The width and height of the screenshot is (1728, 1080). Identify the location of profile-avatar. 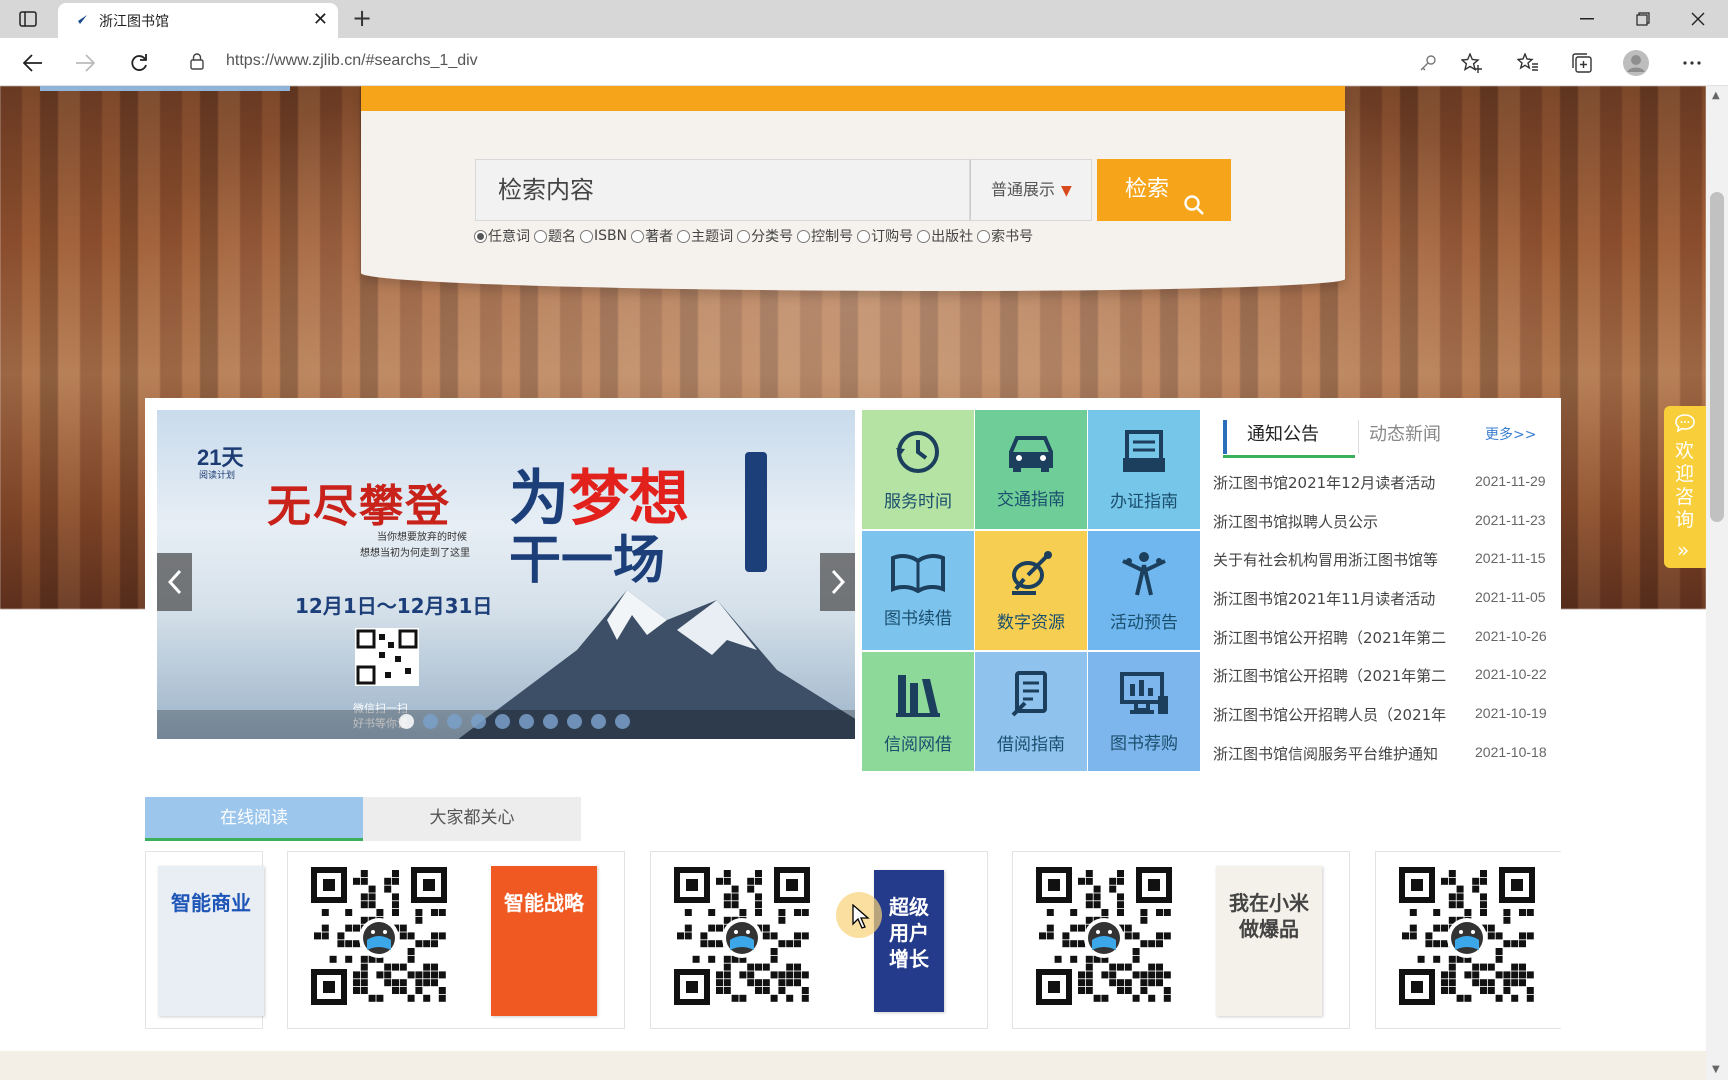
(1636, 63).